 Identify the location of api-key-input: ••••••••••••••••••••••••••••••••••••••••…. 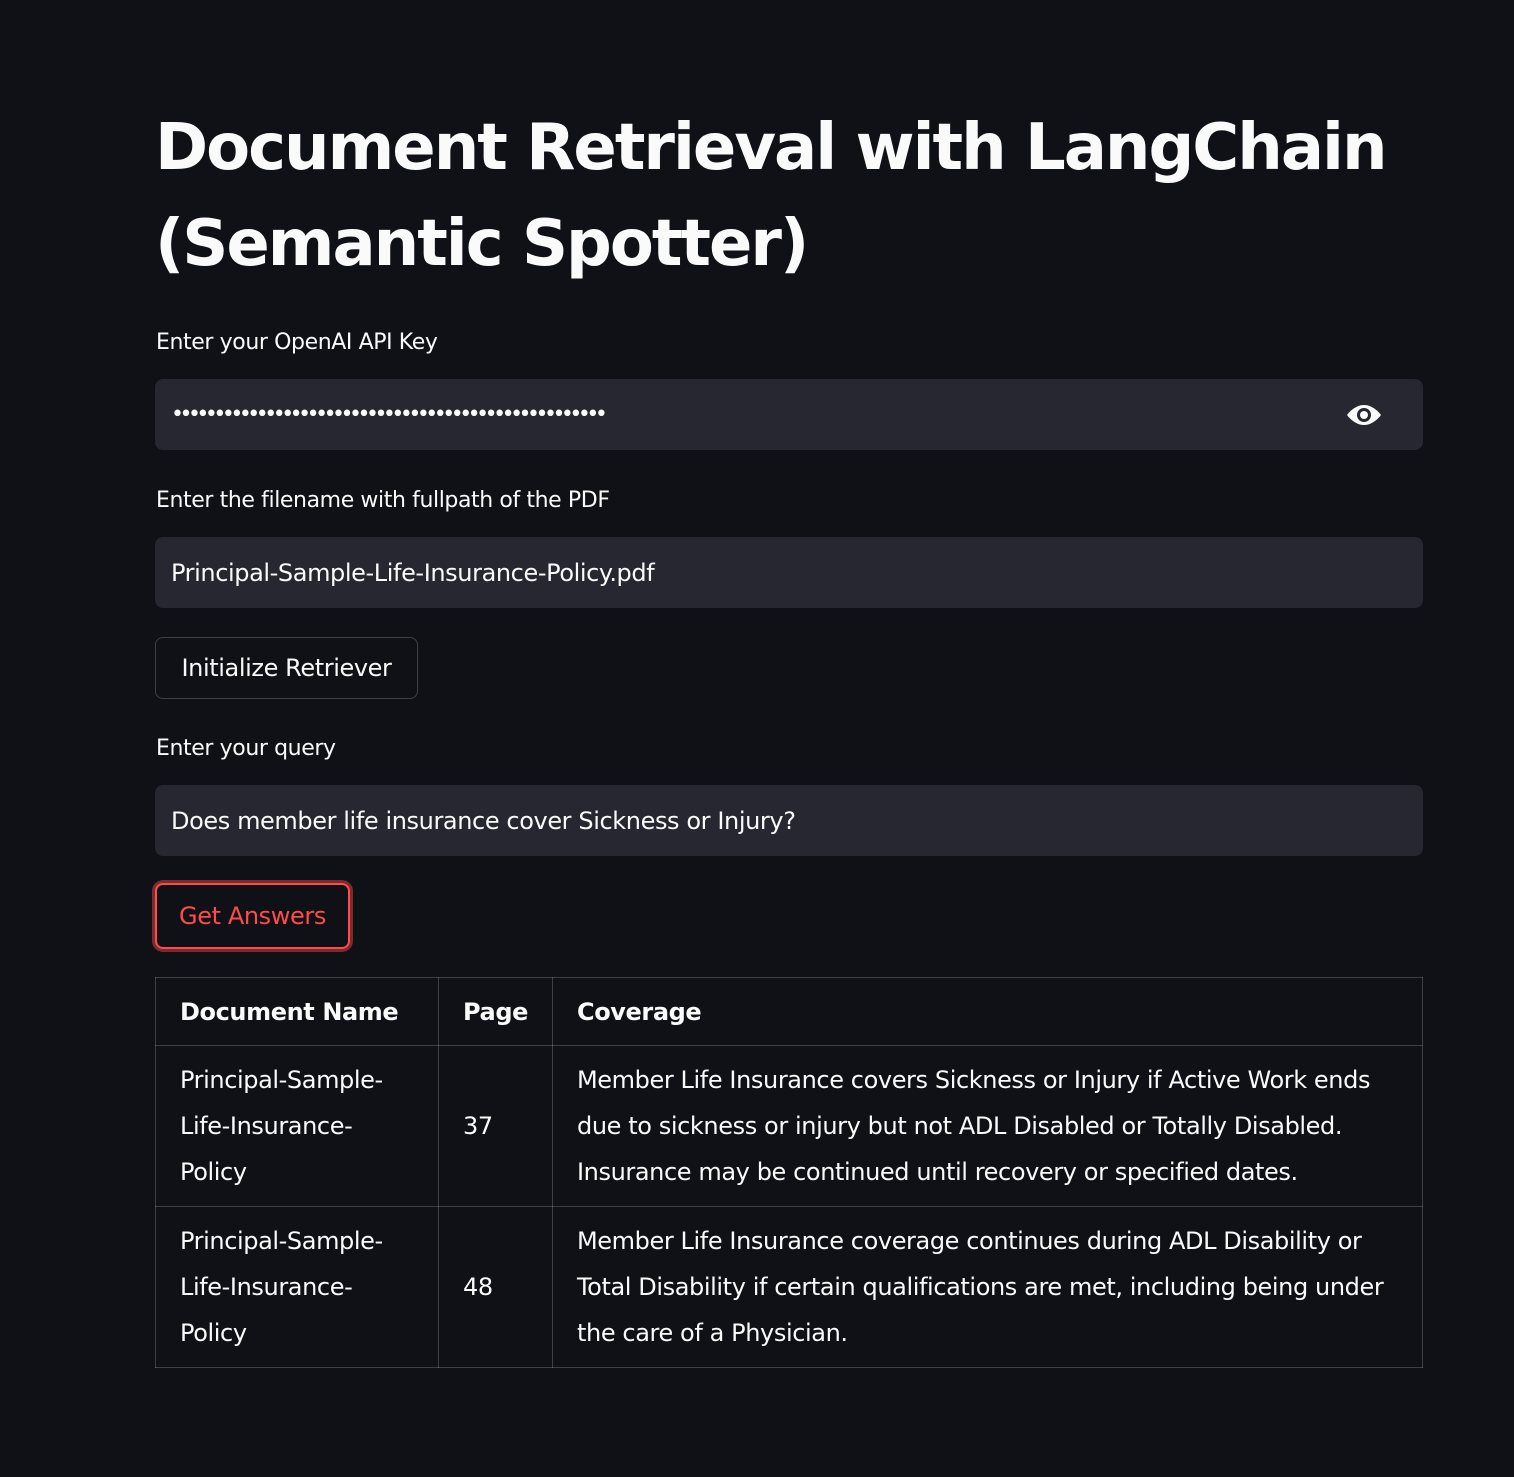
(421, 414).